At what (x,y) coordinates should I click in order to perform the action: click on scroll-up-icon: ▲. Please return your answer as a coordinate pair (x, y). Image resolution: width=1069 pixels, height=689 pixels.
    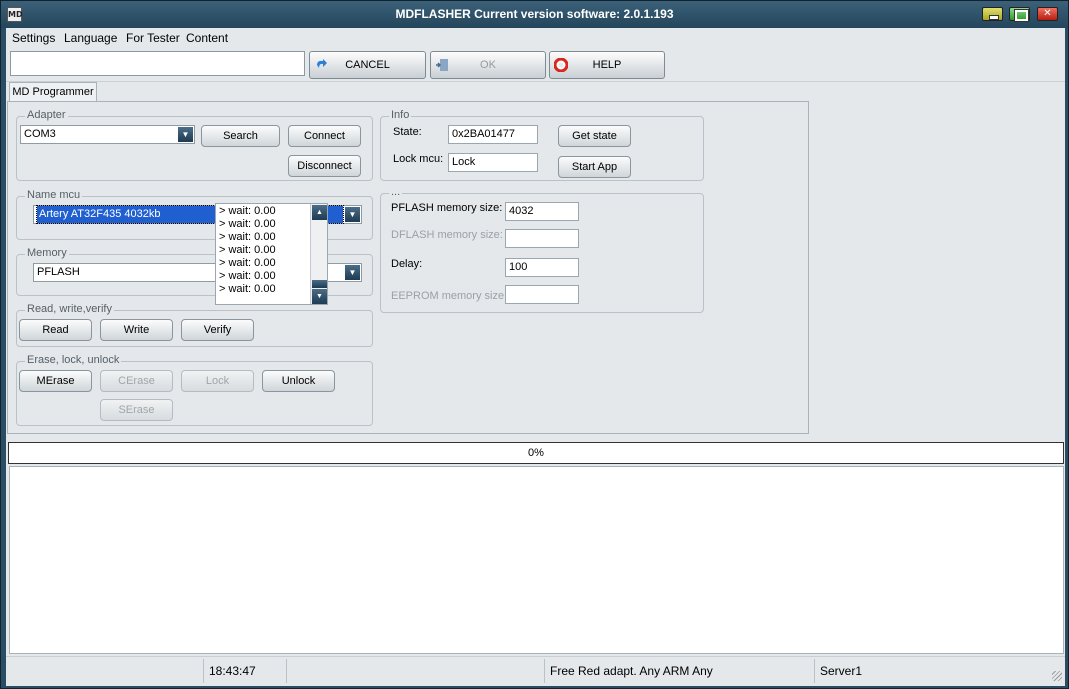
    Looking at the image, I should click on (319, 212).